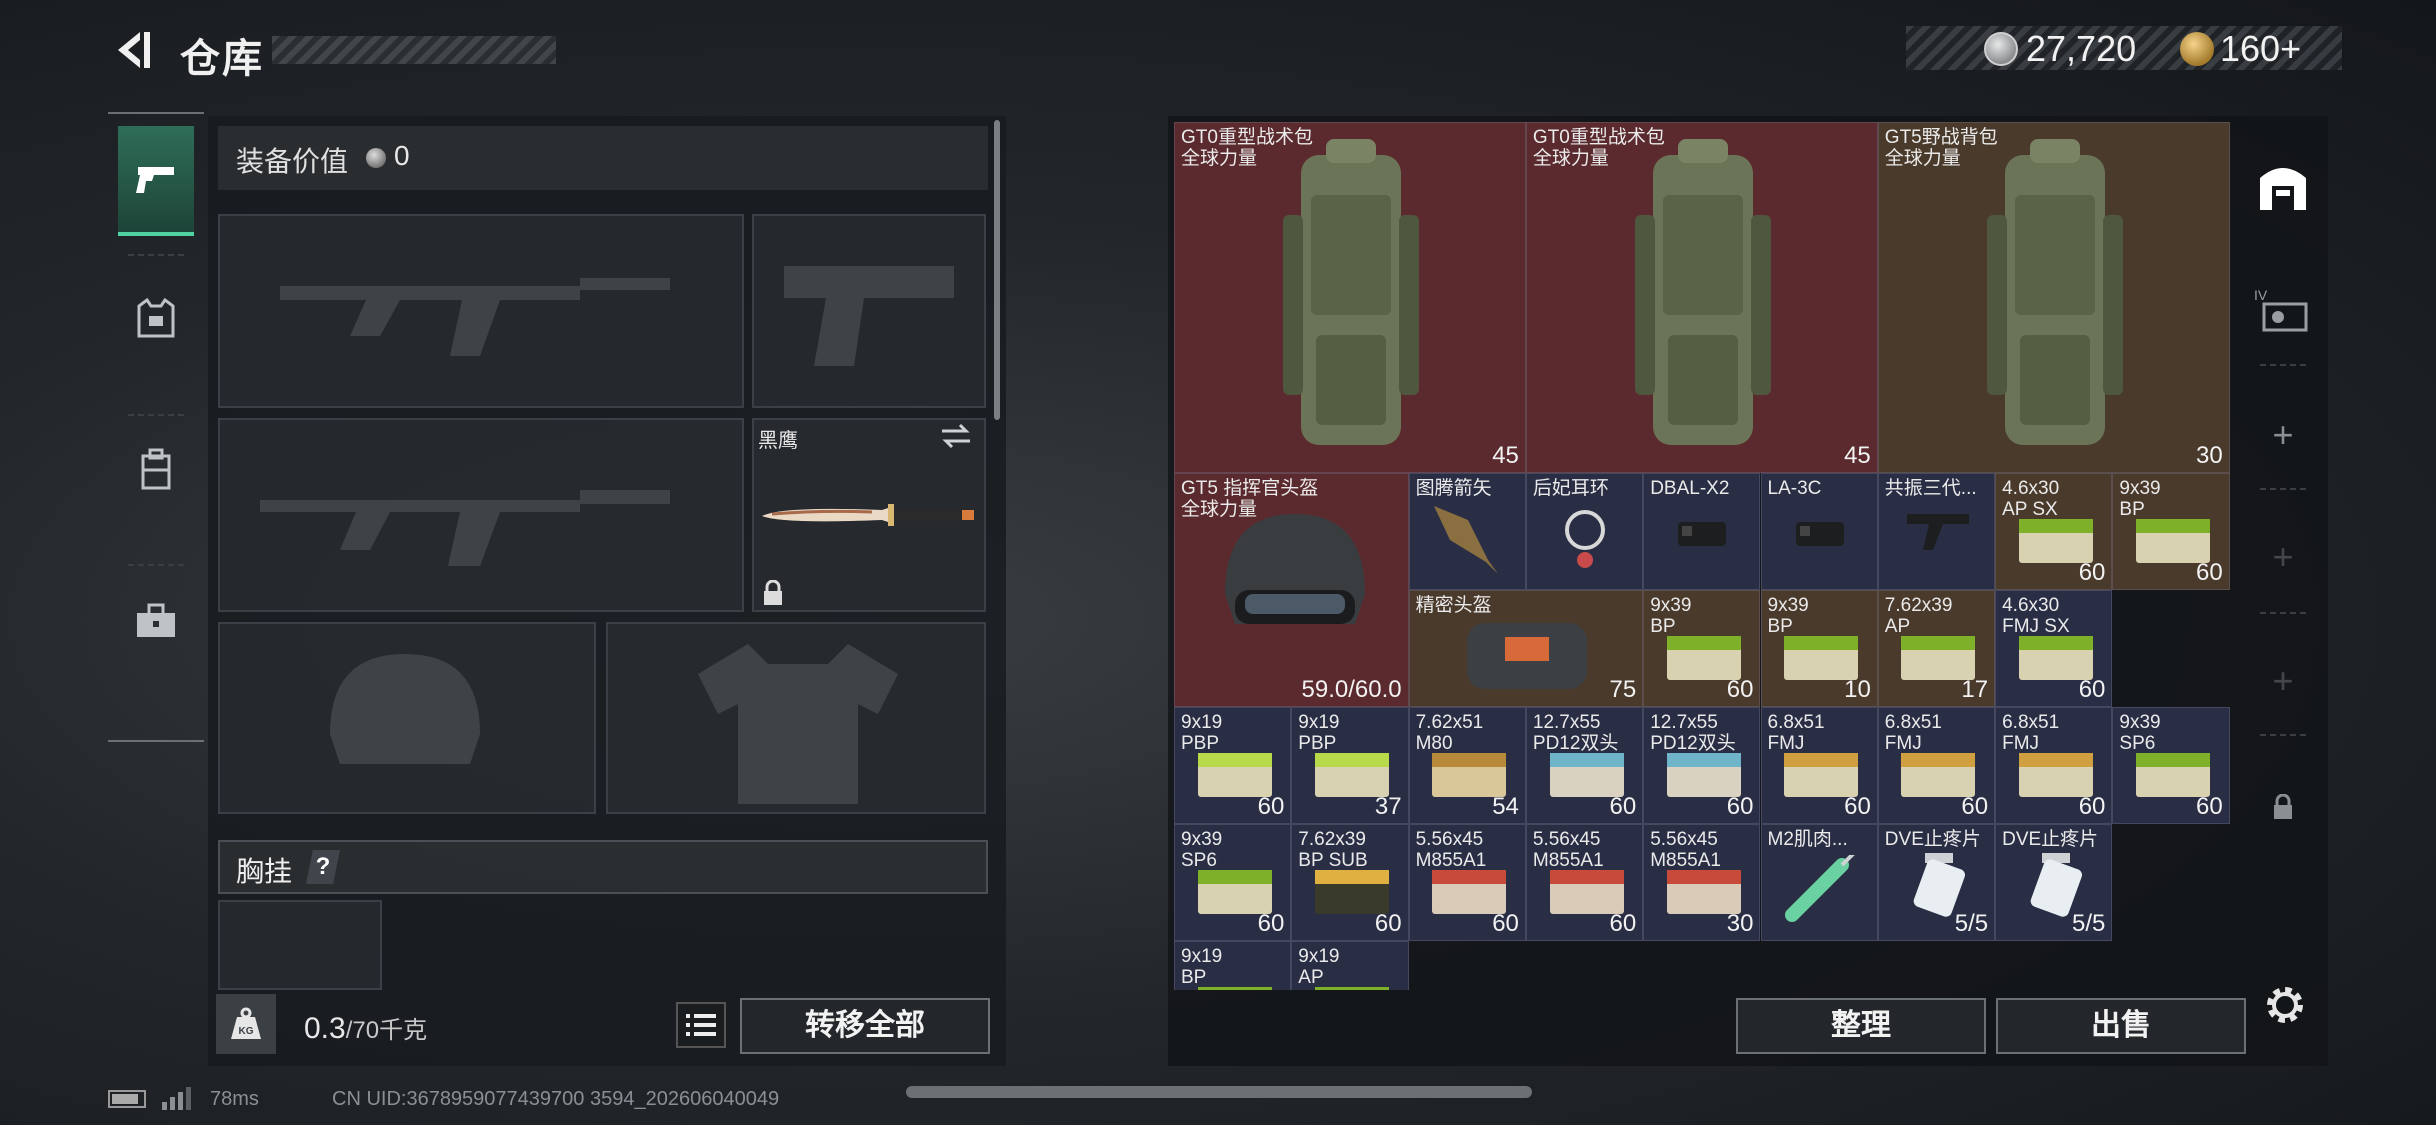 This screenshot has width=2436, height=1125. What do you see at coordinates (132, 50) in the screenshot?
I see `back-button` at bounding box center [132, 50].